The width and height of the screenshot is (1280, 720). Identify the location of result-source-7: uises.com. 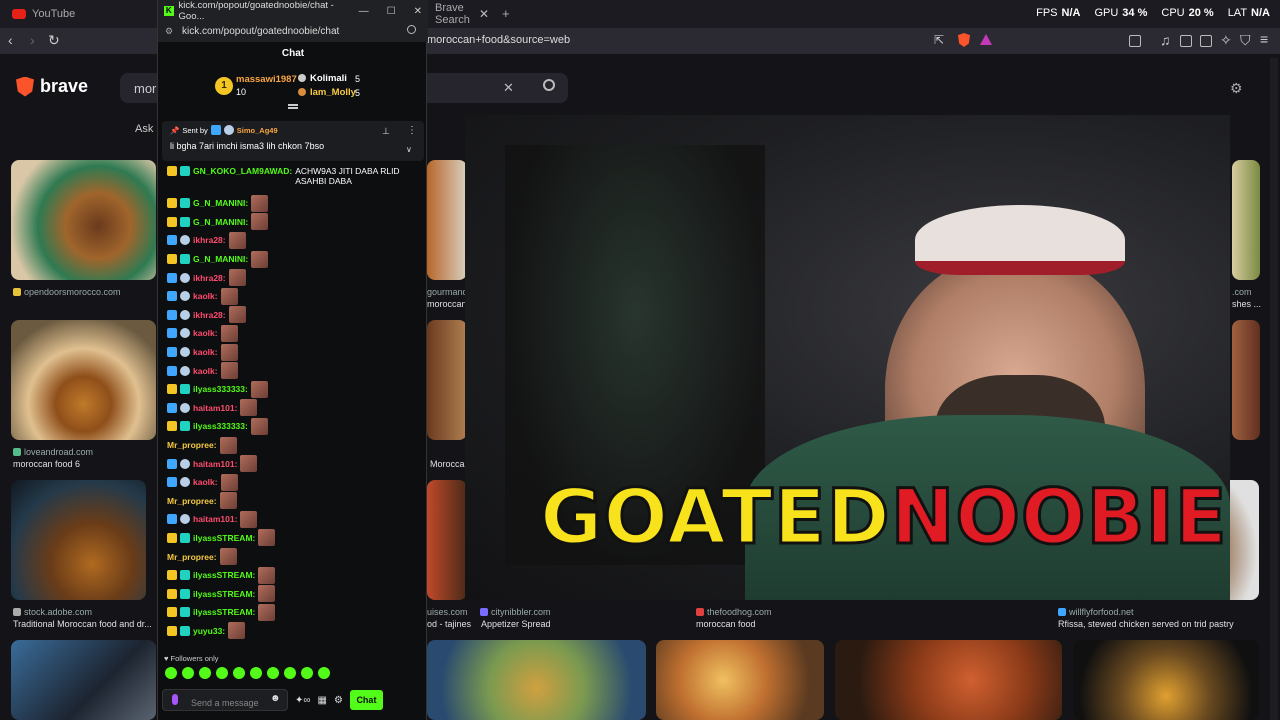
(447, 612).